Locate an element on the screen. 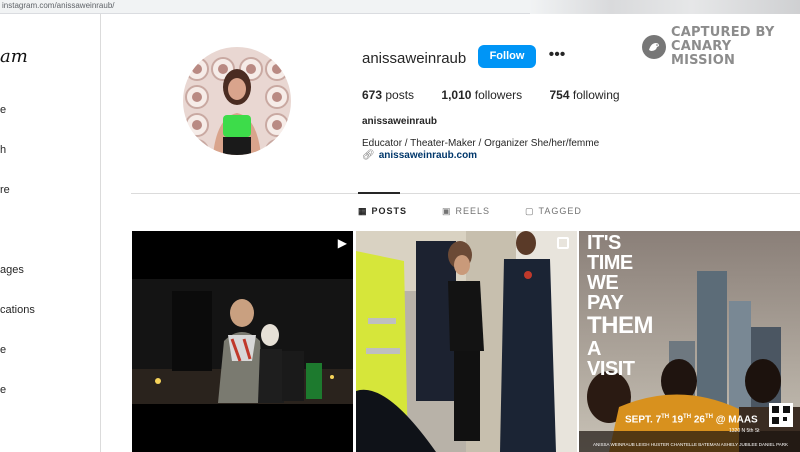 The height and width of the screenshot is (452, 800). poster-date-part: 26 is located at coordinates (698, 420).